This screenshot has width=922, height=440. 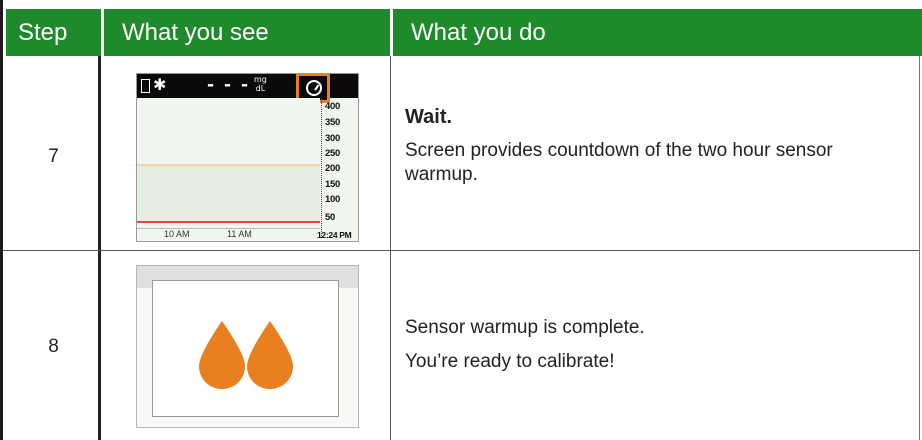 I want to click on header-what-you-see: What you see, so click(x=247, y=32).